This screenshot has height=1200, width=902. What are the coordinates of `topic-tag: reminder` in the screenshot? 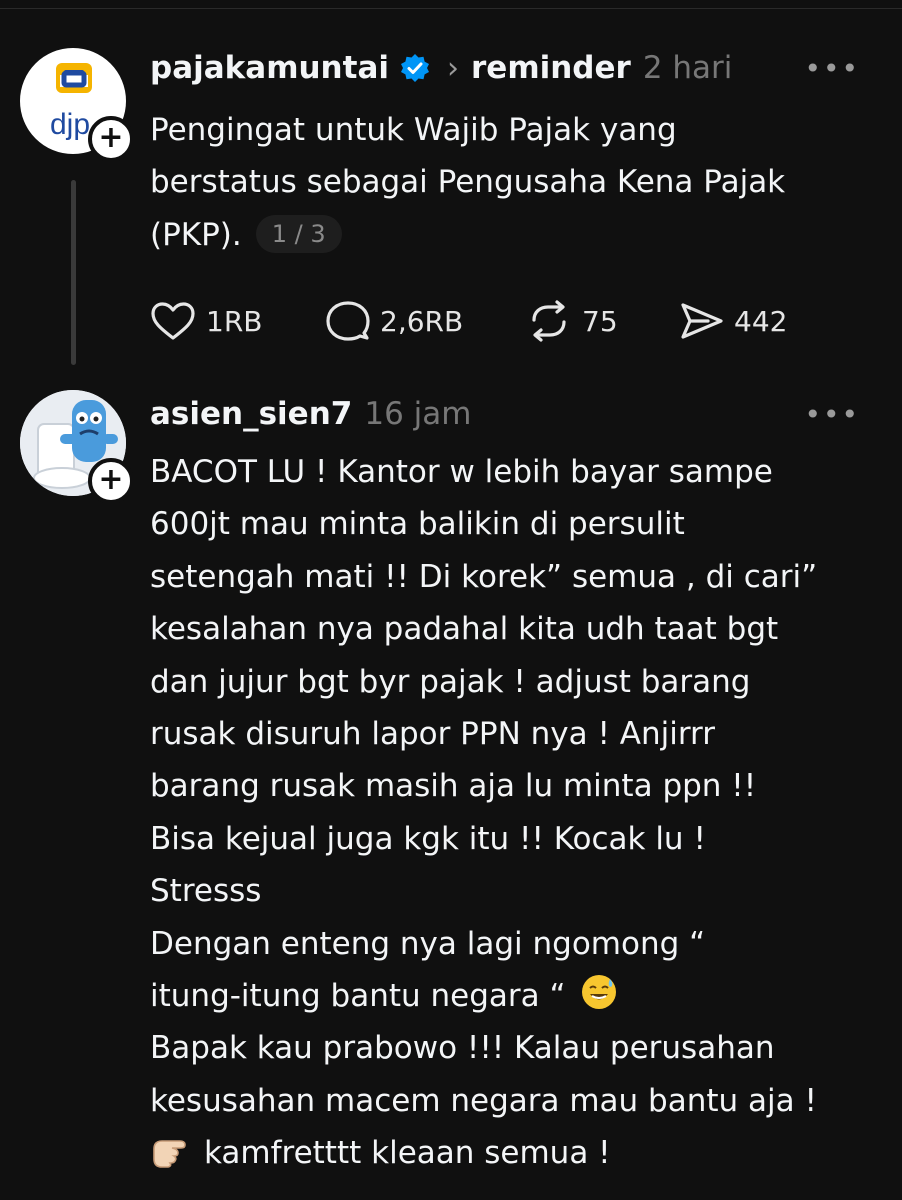 It's located at (551, 68).